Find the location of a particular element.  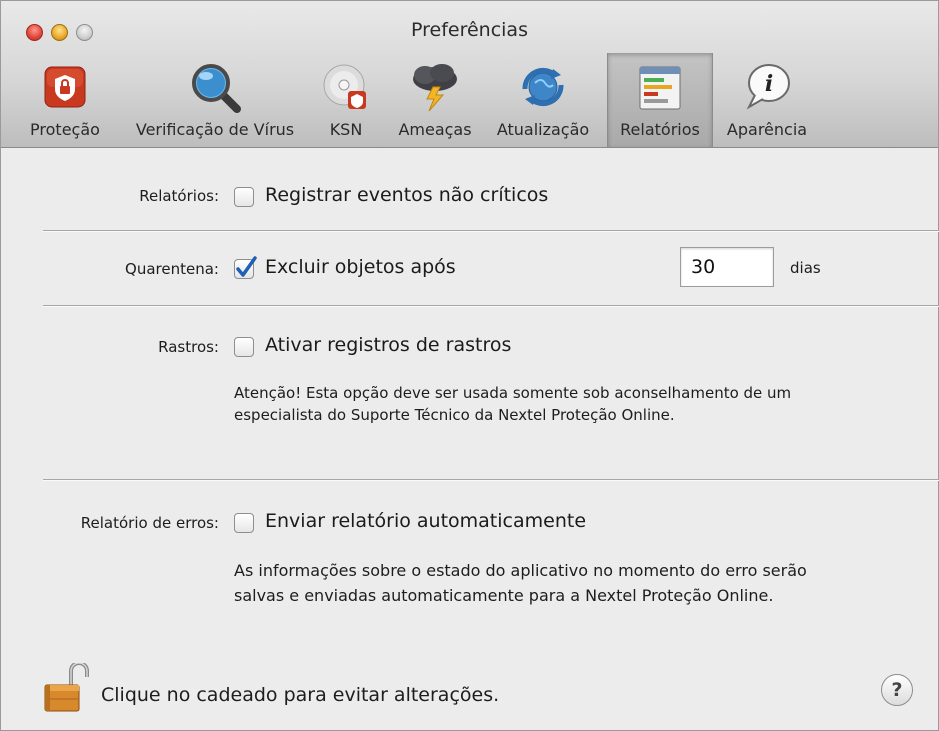

tab-ameacas-label: Ameaças is located at coordinates (435, 129).